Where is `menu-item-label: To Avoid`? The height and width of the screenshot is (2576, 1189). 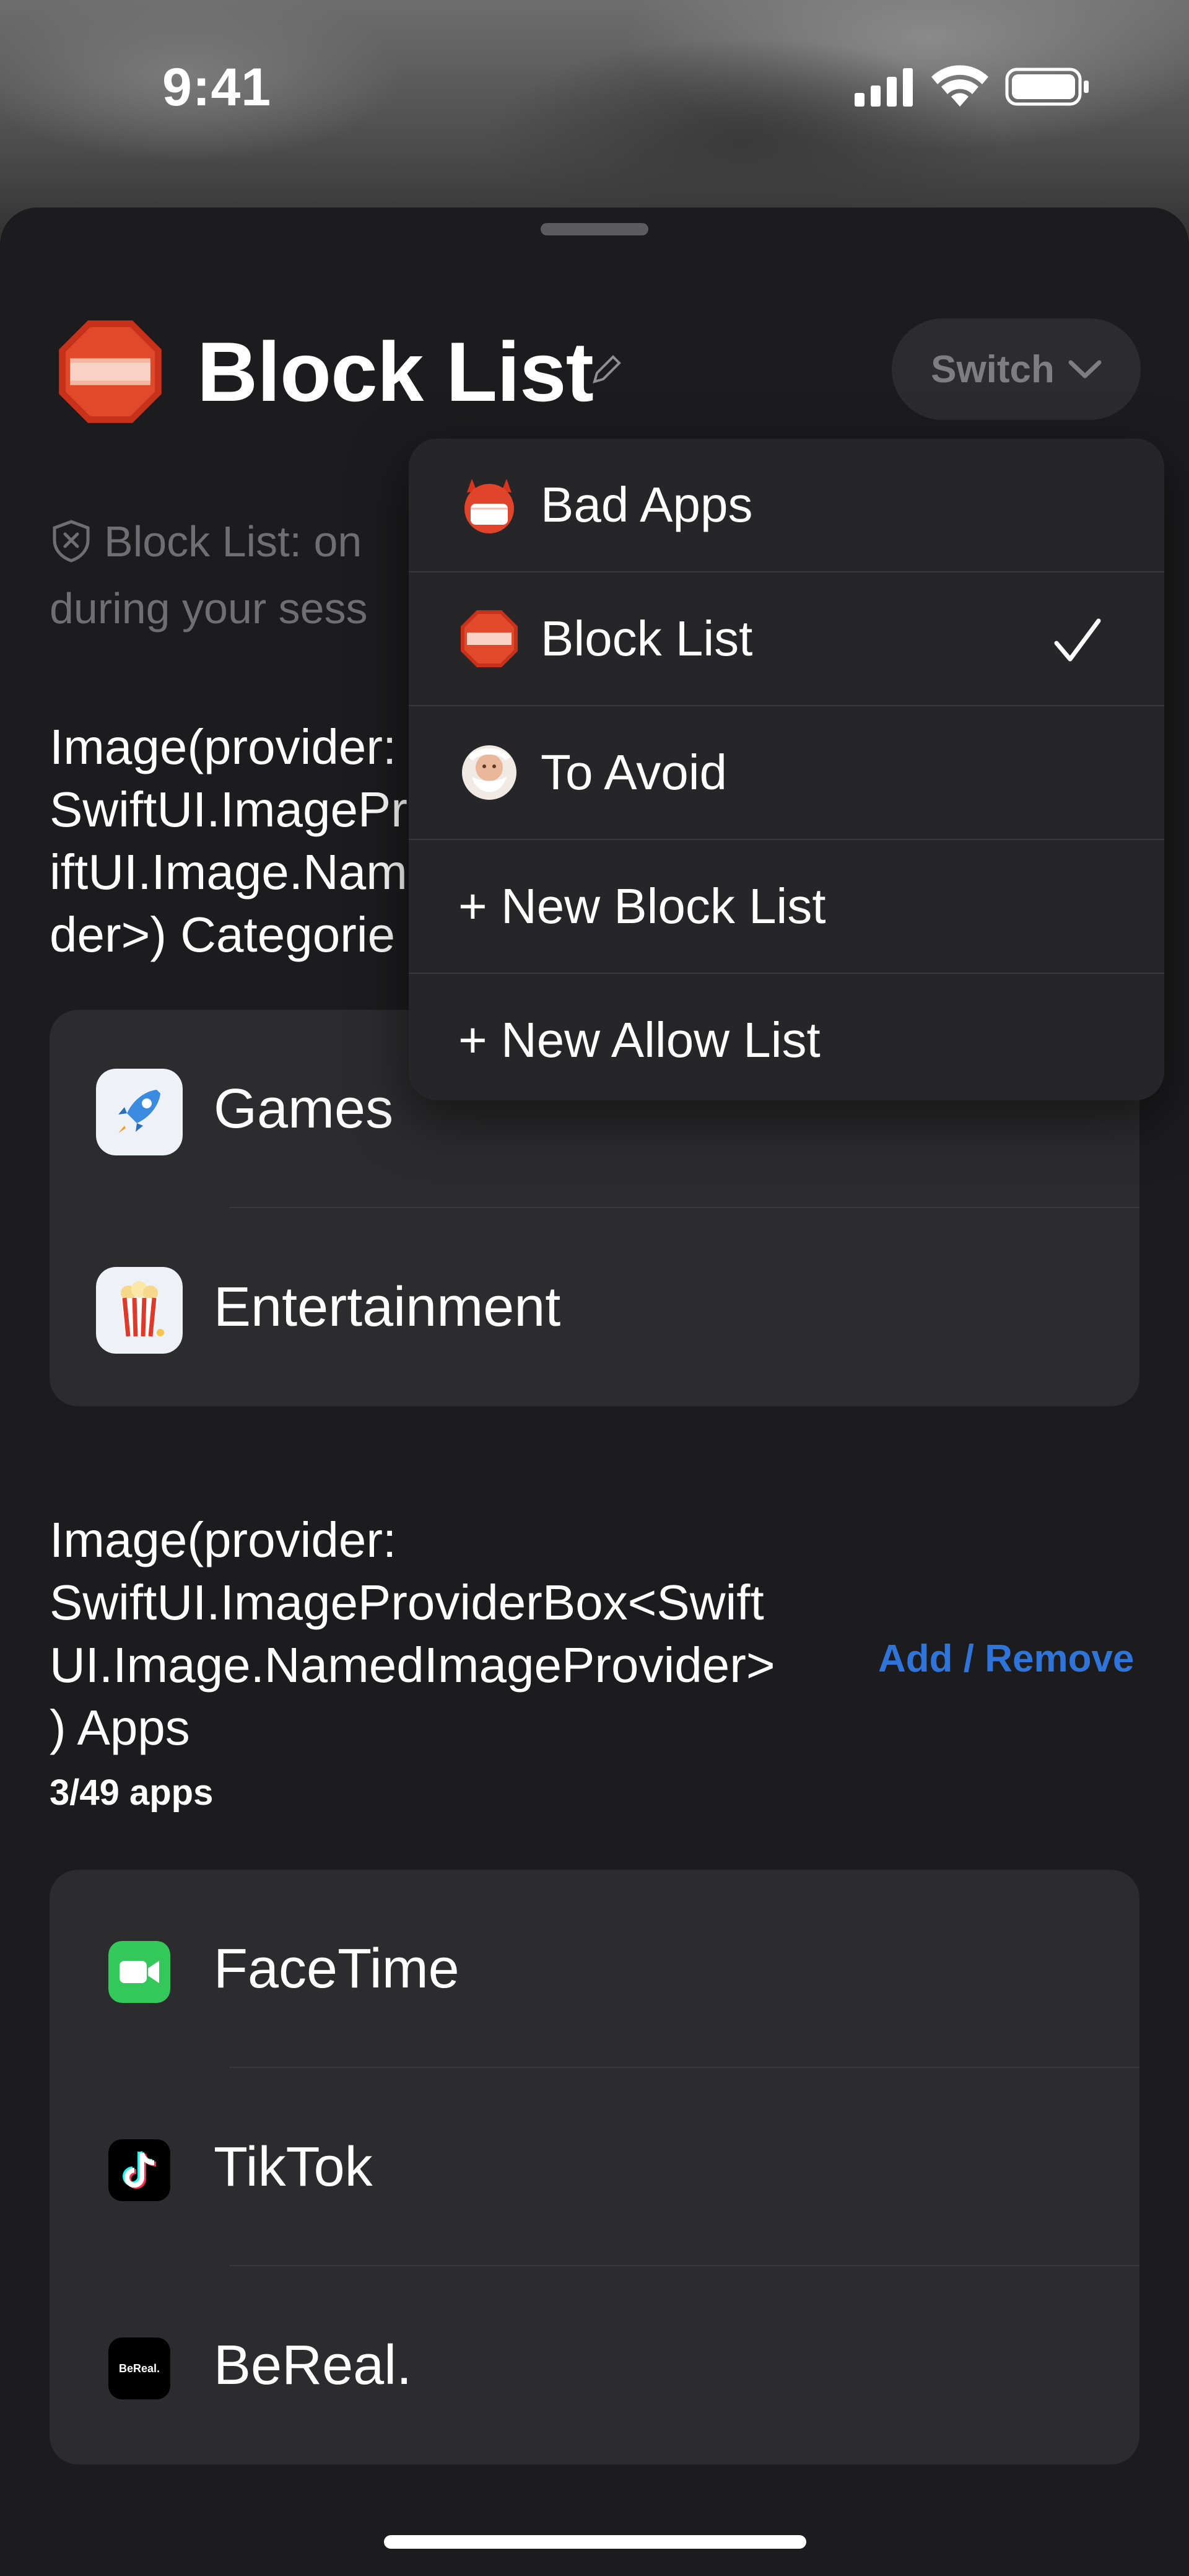
menu-item-label: To Avoid is located at coordinates (634, 772).